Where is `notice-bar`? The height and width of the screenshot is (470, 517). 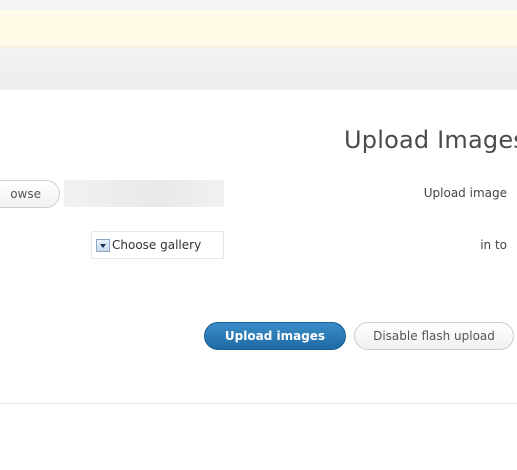
notice-bar is located at coordinates (258, 28).